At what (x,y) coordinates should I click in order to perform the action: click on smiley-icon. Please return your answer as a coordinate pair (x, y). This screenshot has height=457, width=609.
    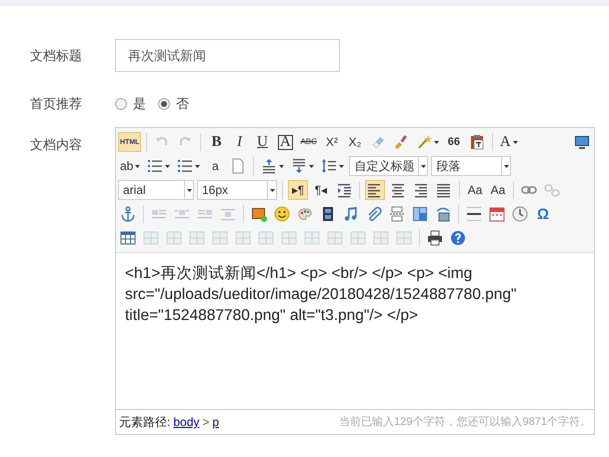
    Looking at the image, I should click on (282, 214).